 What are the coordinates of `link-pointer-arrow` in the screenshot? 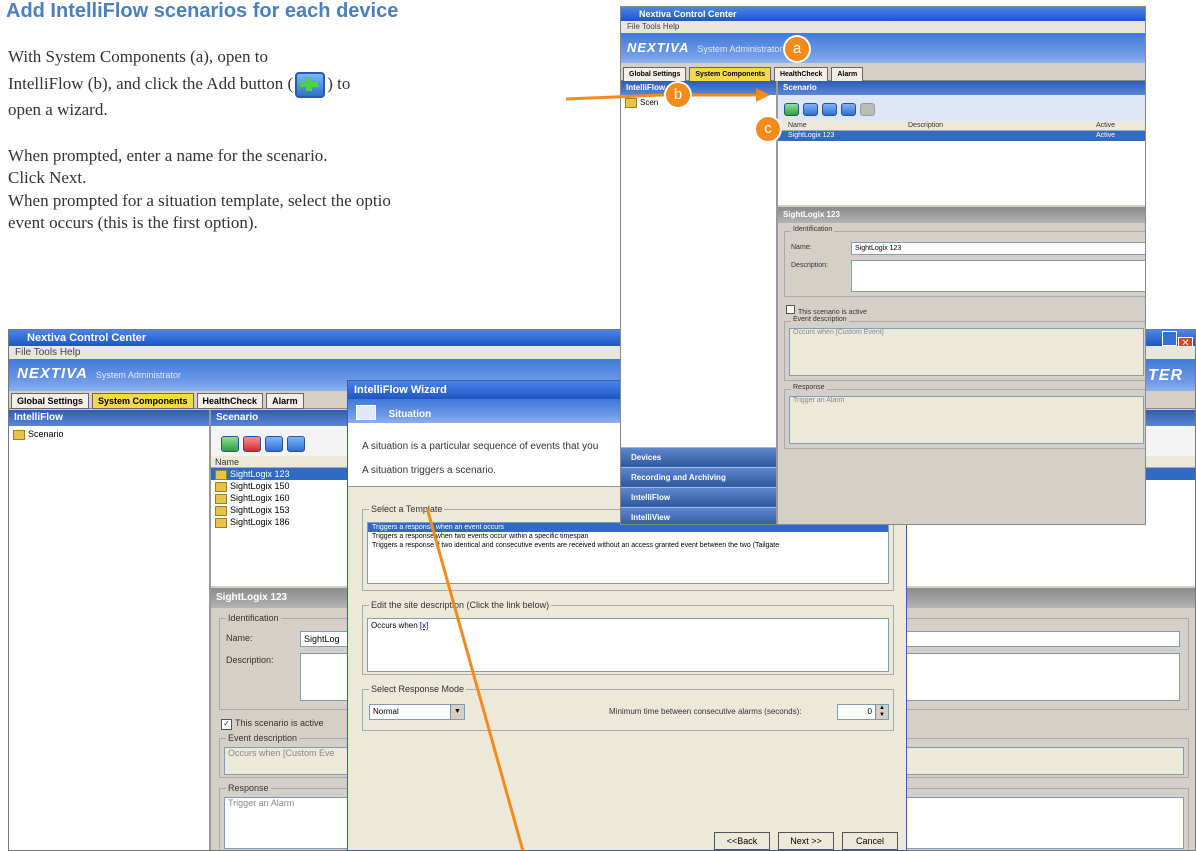 It's located at (475, 679).